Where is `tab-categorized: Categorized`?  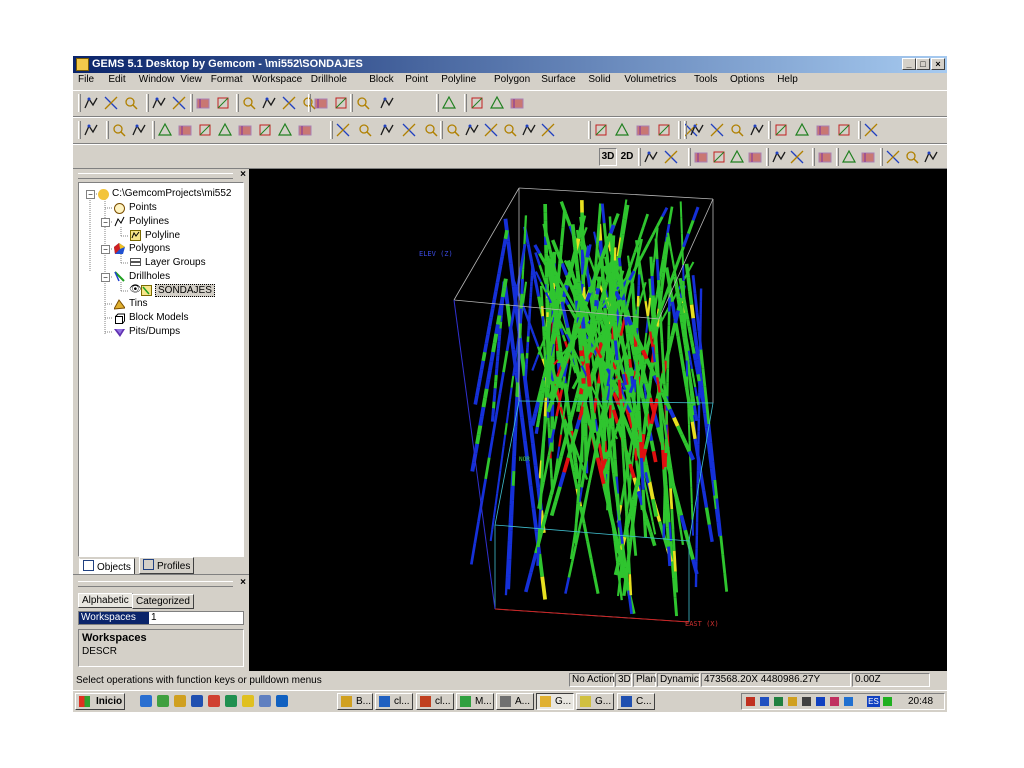 tab-categorized: Categorized is located at coordinates (163, 601).